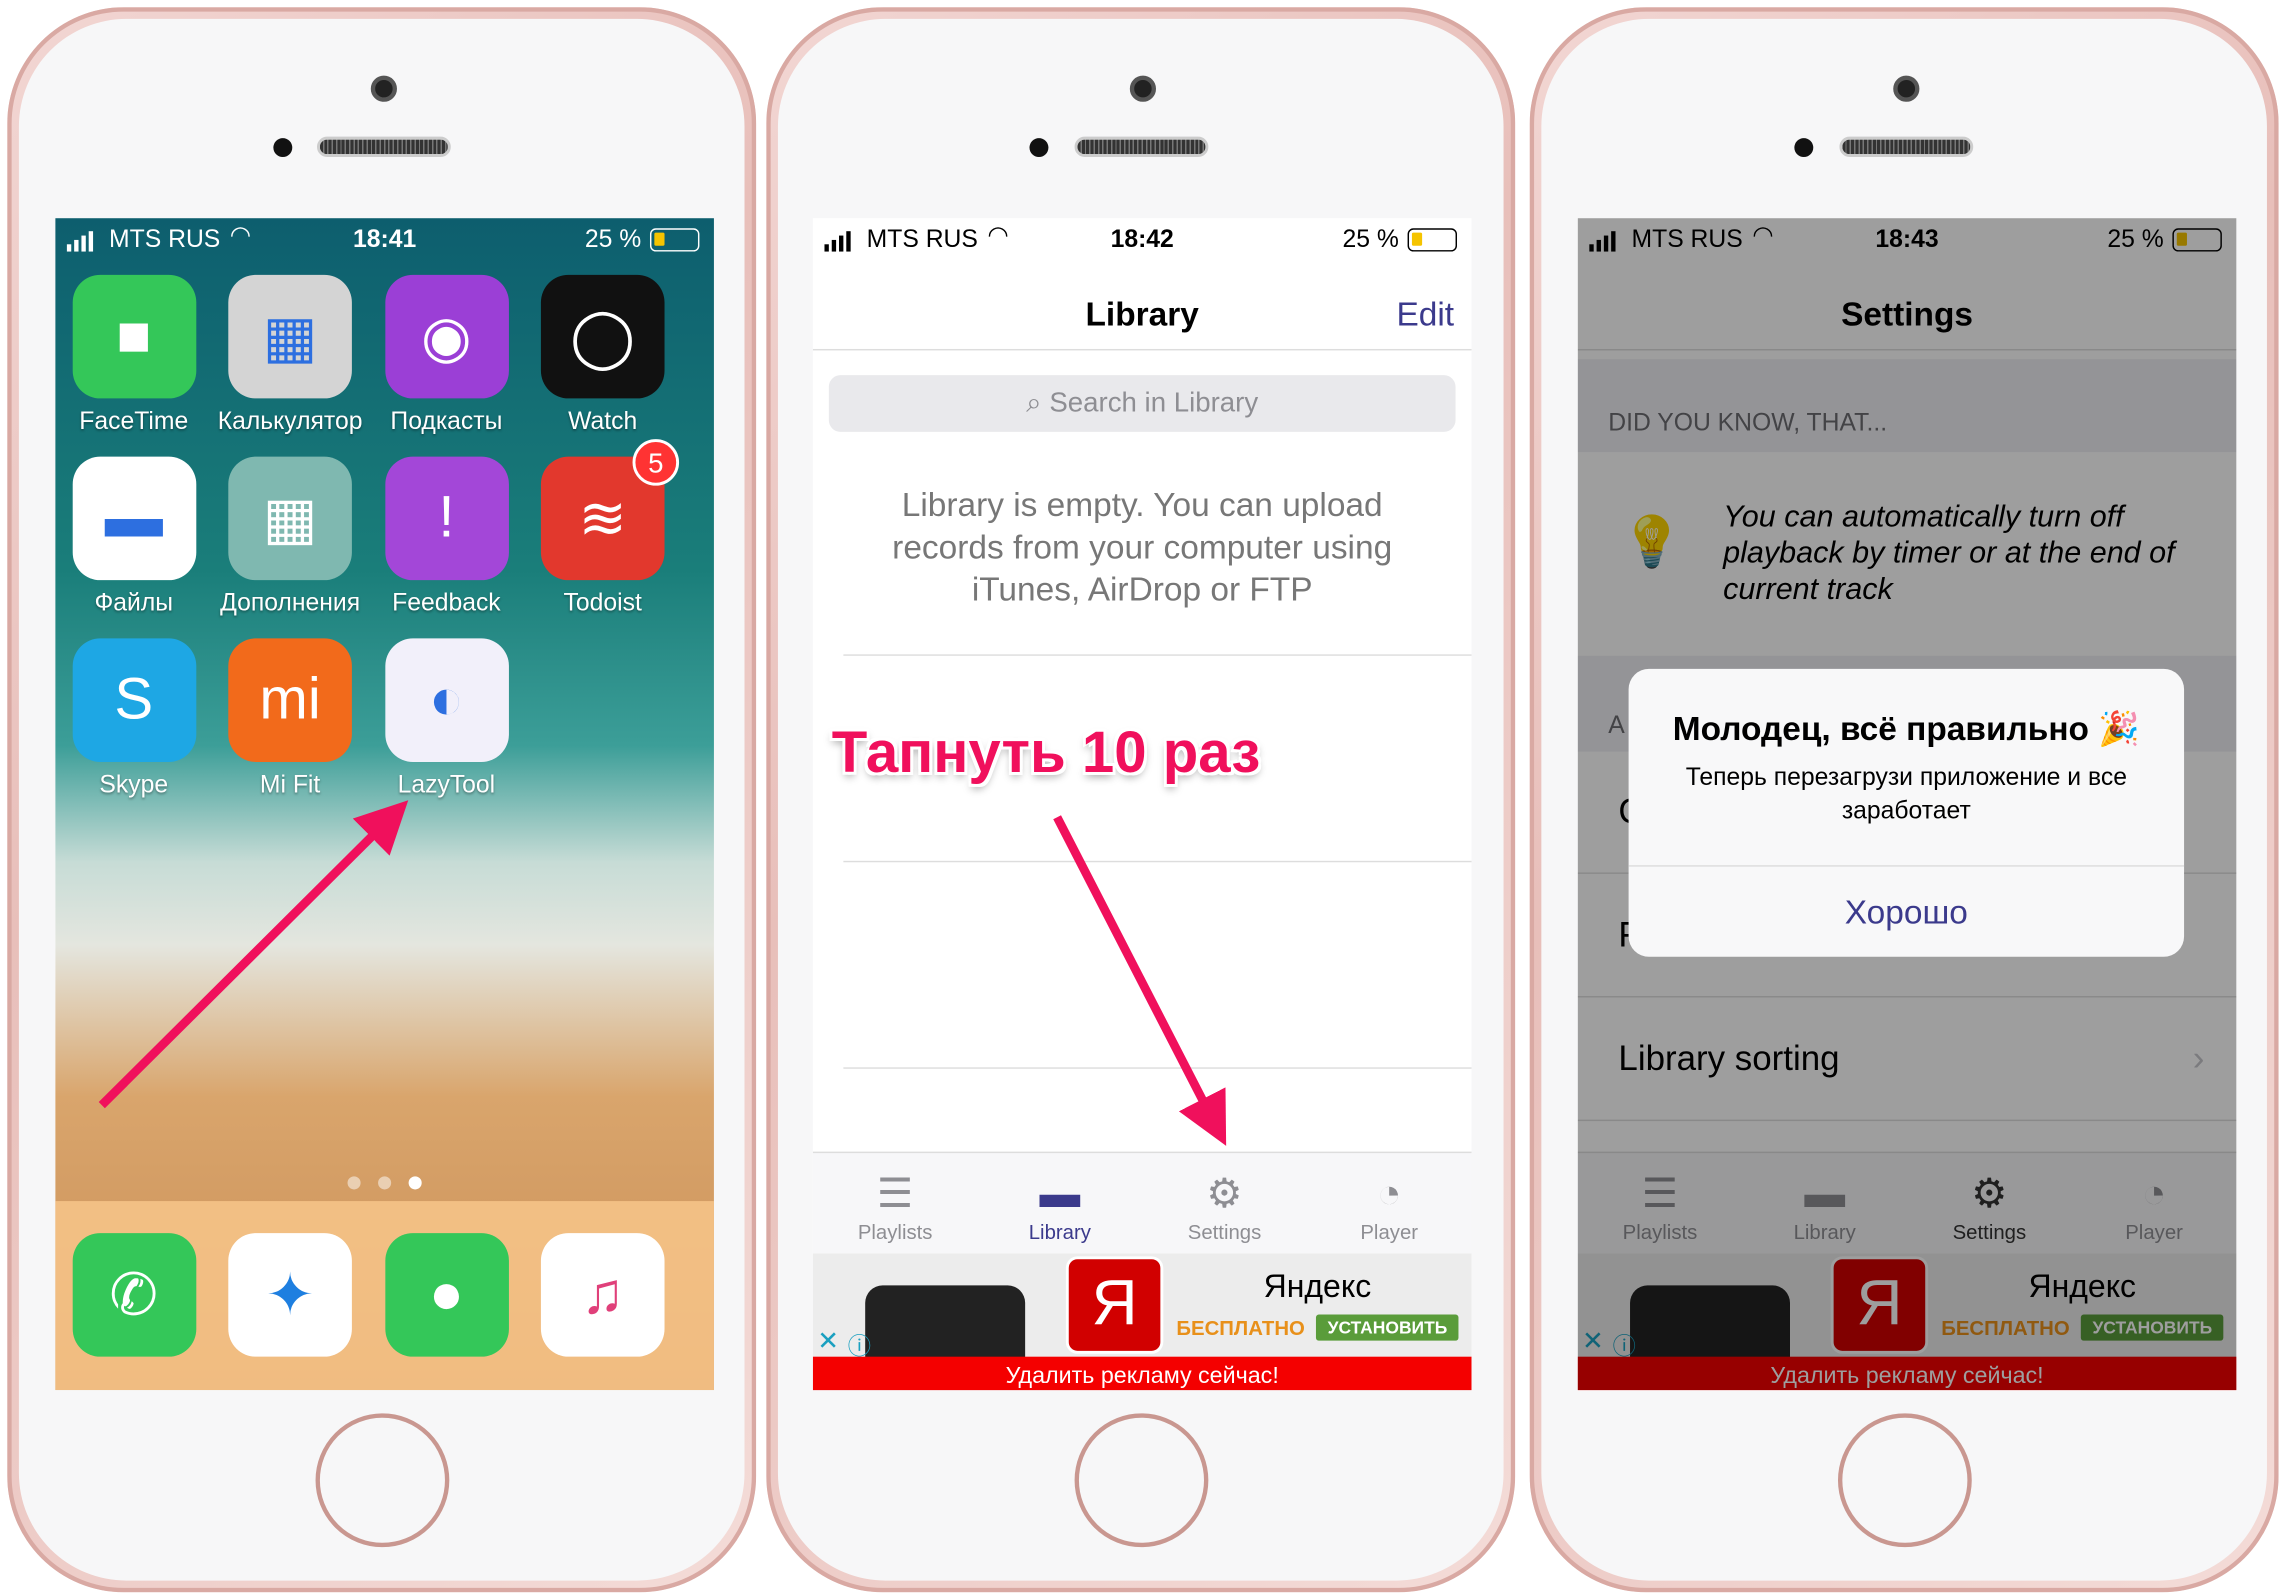 The image size is (2280, 1595). Describe the element at coordinates (253, 954) in the screenshot. I see `arrow-to-lazytool` at that location.